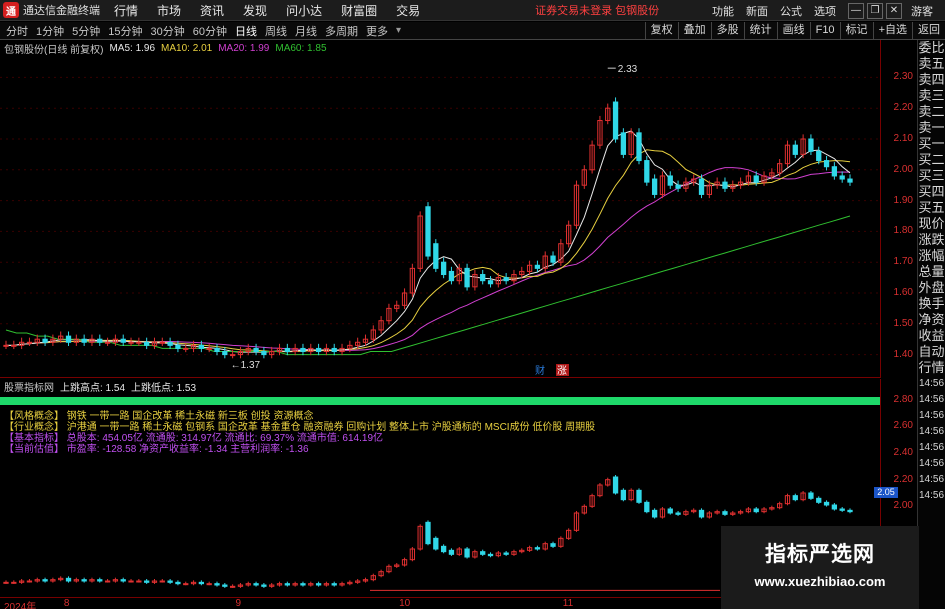 The image size is (945, 609). I want to click on add-watchlist-button: +自选, so click(892, 31).